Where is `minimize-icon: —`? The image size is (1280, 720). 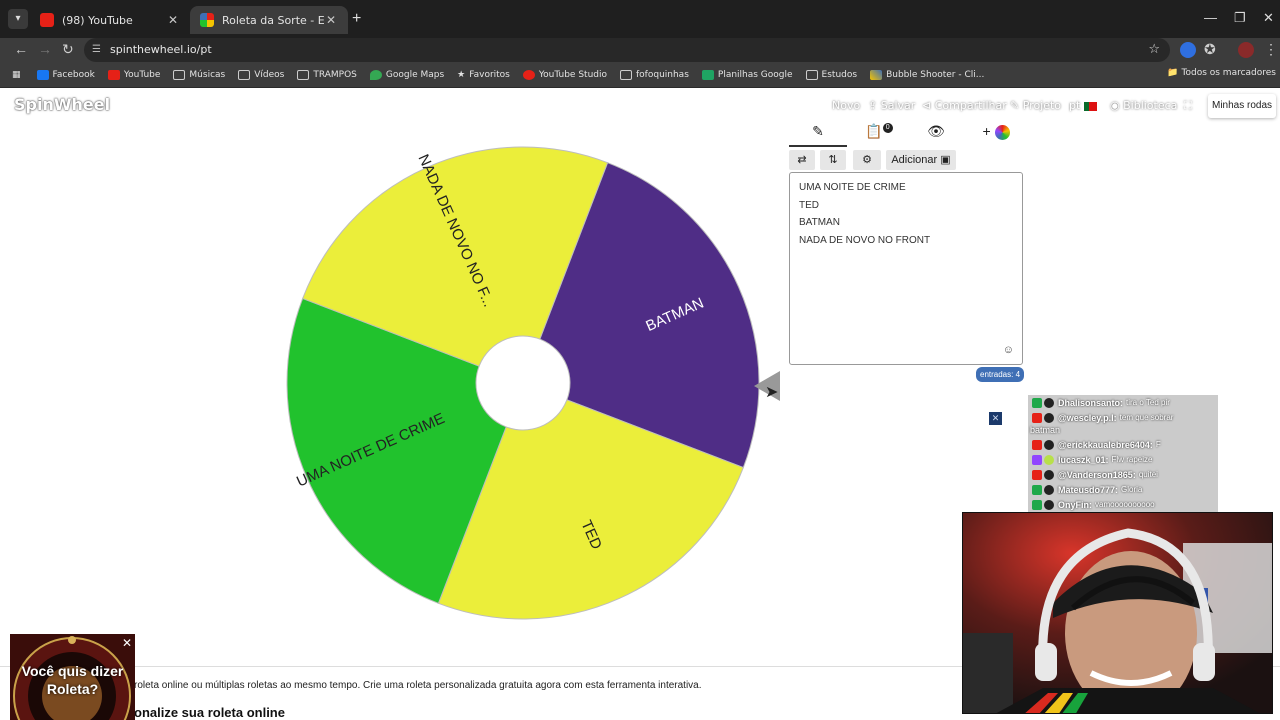 minimize-icon: — is located at coordinates (1210, 17).